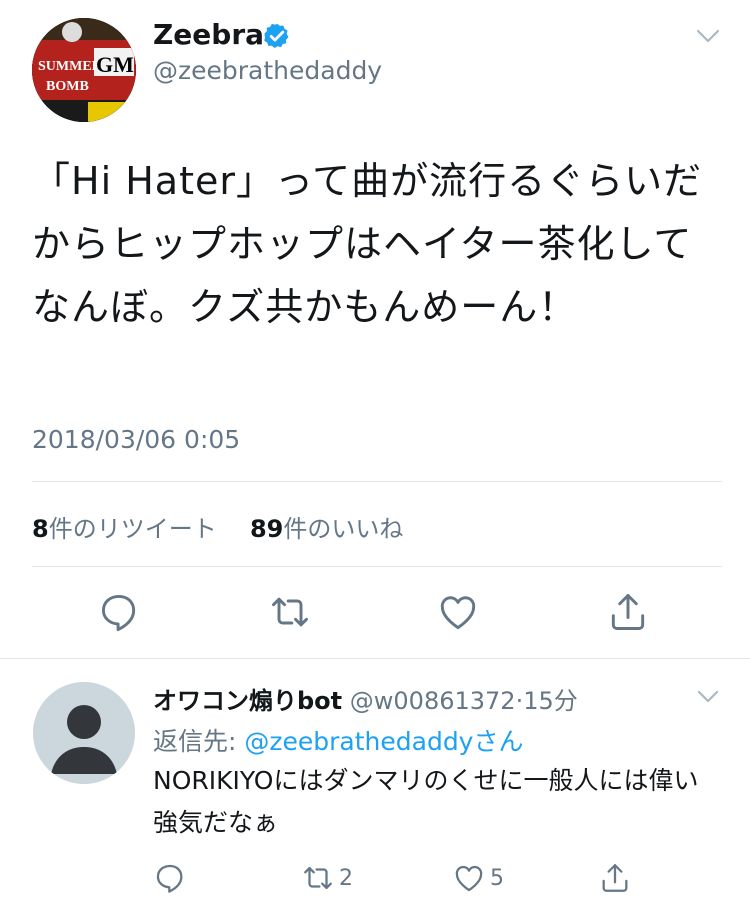 The width and height of the screenshot is (750, 910). I want to click on like-count: 89, so click(266, 529).